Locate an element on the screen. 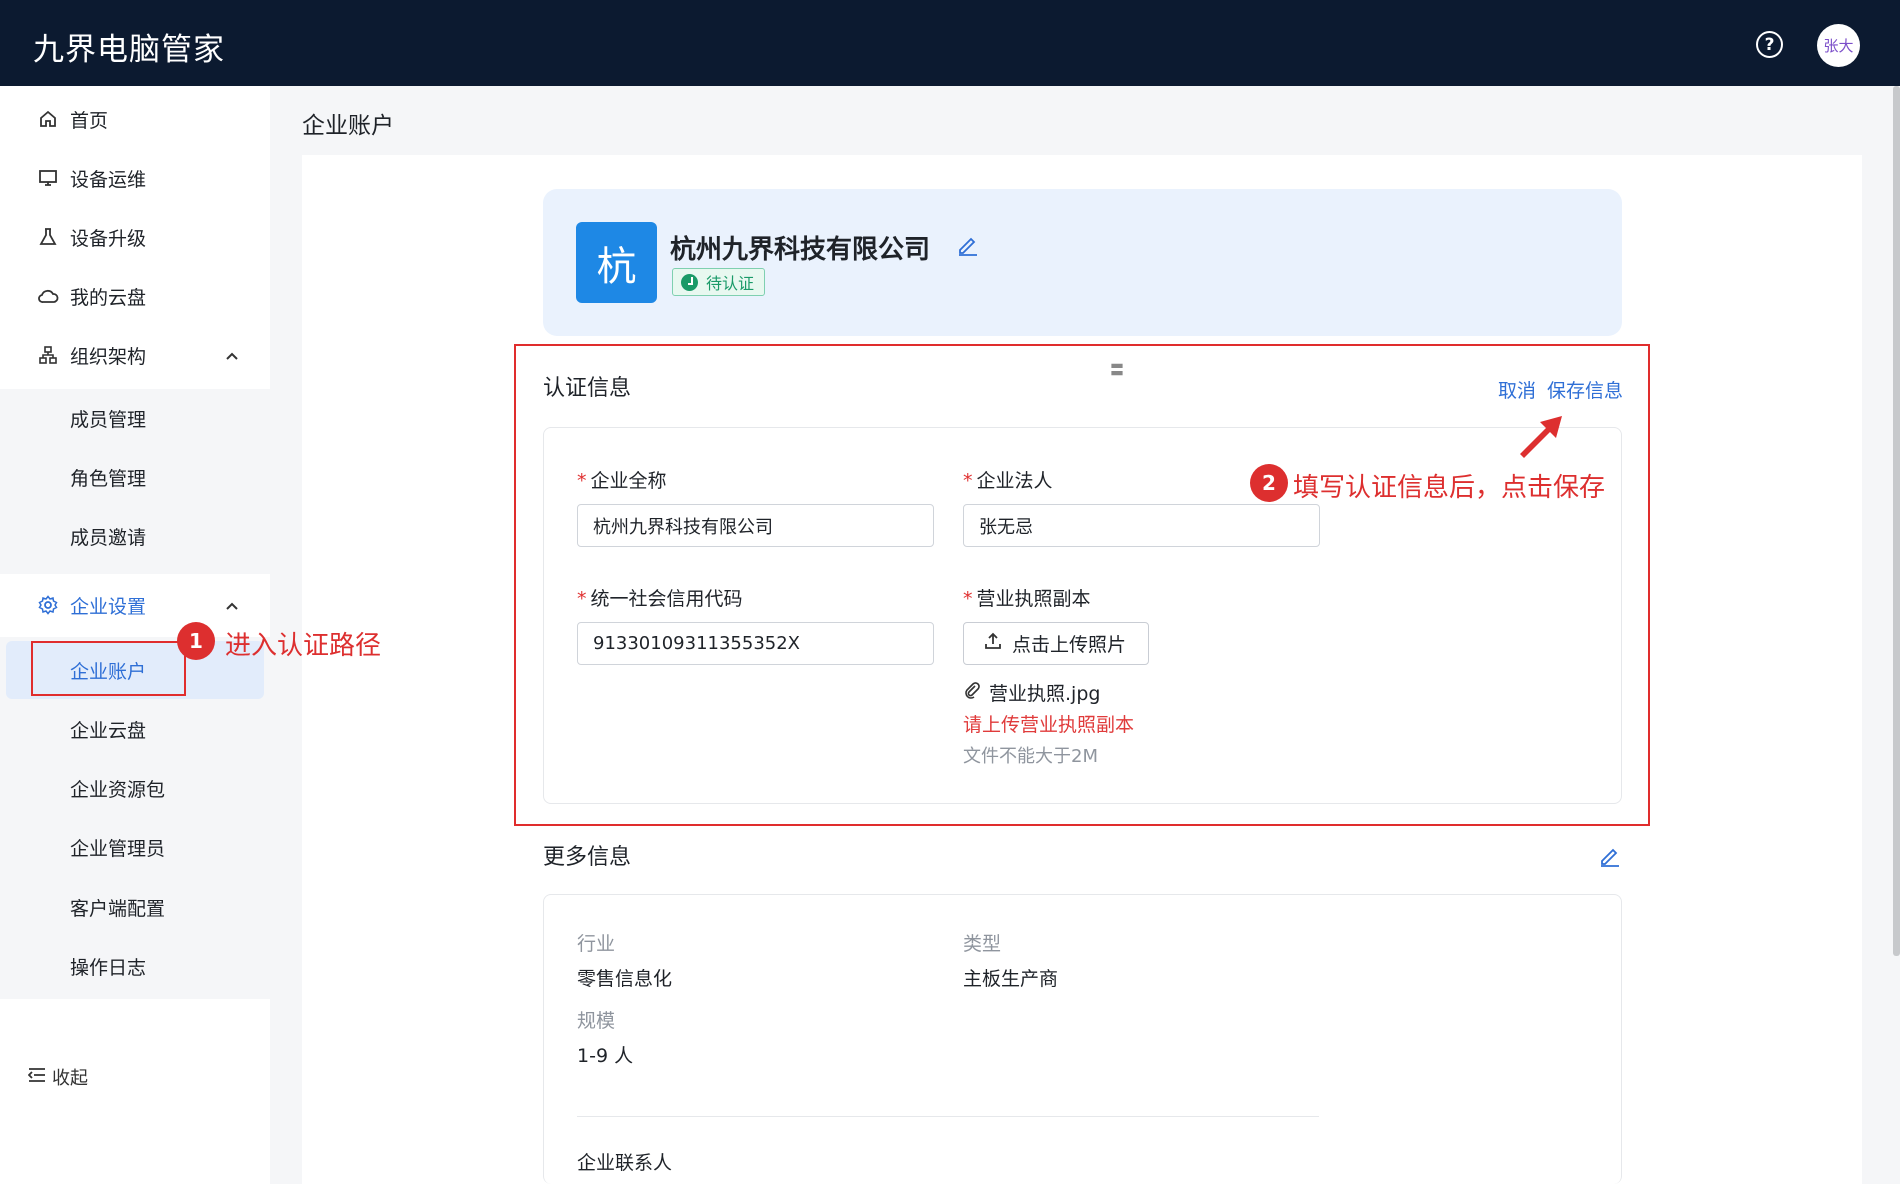 The height and width of the screenshot is (1184, 1900). annotation-highlight-nav is located at coordinates (108, 668).